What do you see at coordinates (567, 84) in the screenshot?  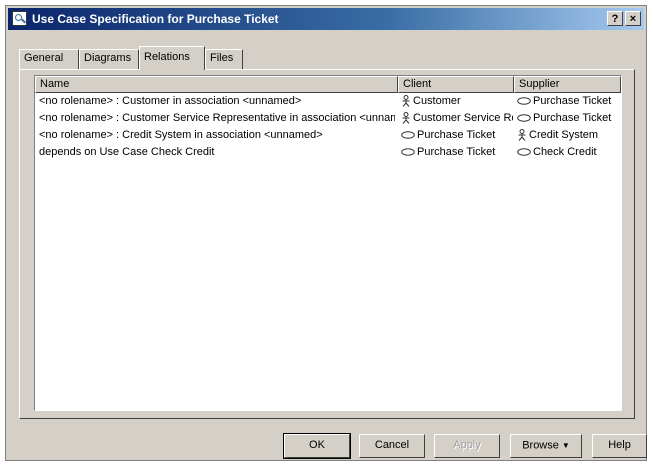 I see `column-header-supplier: Supplier` at bounding box center [567, 84].